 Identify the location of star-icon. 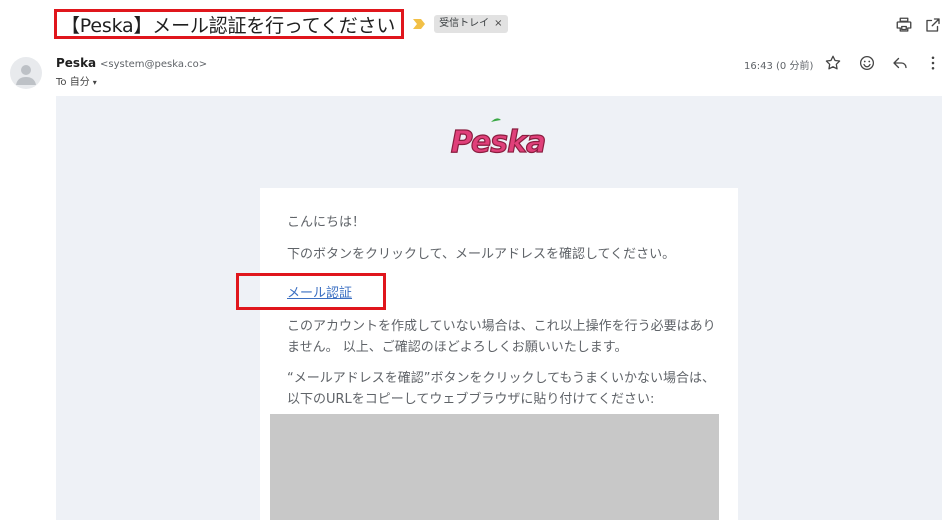
(833, 63).